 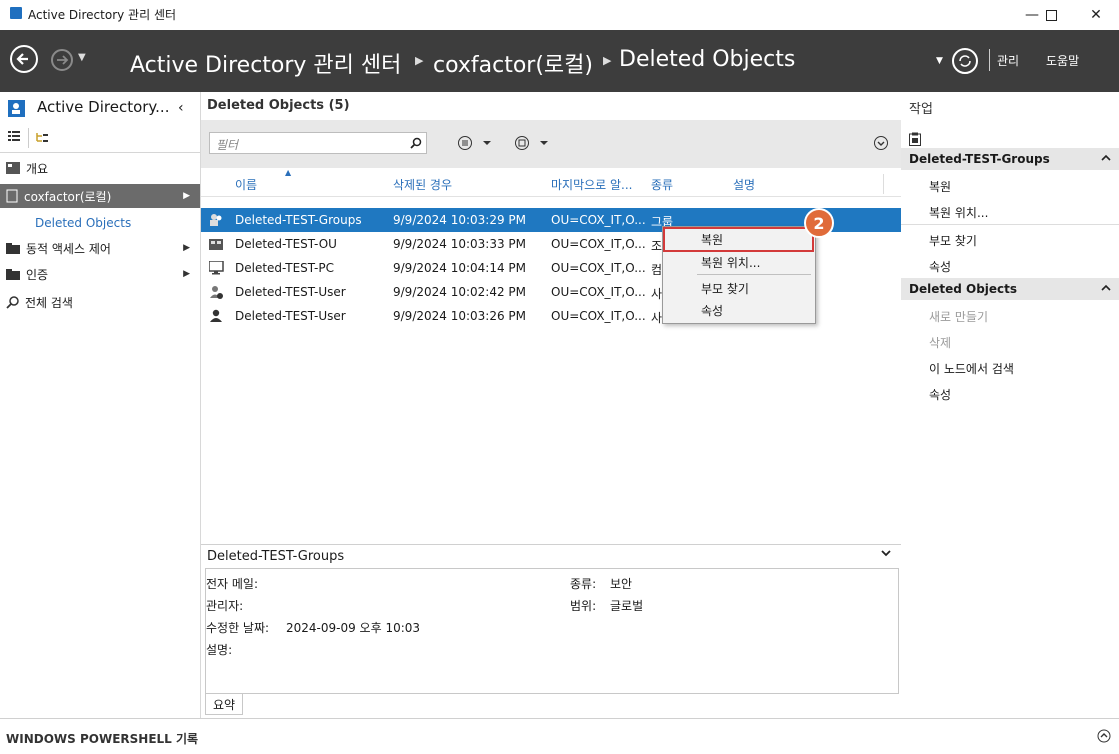 What do you see at coordinates (62, 60) in the screenshot?
I see `forward-icon` at bounding box center [62, 60].